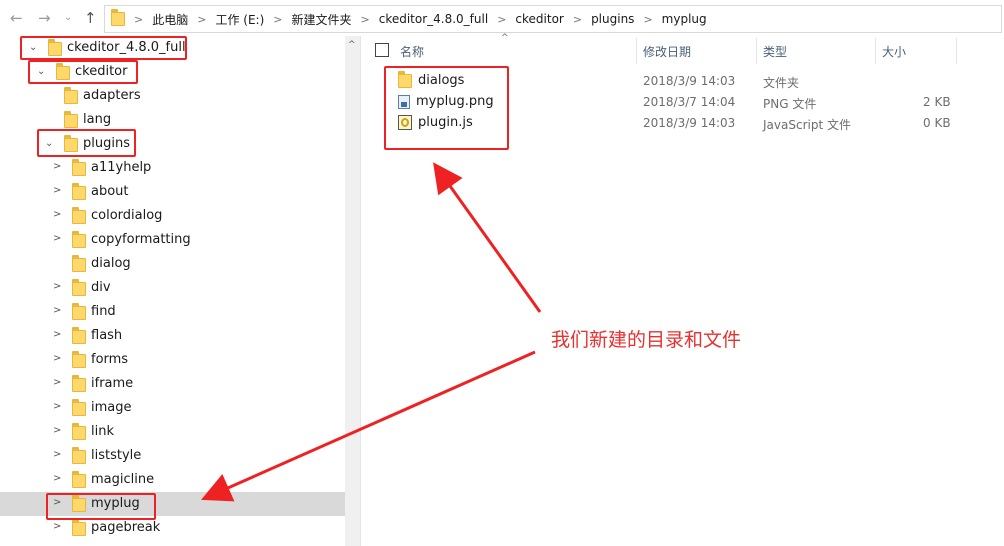  Describe the element at coordinates (368, 426) in the screenshot. I see `arrow-to-myplug` at that location.